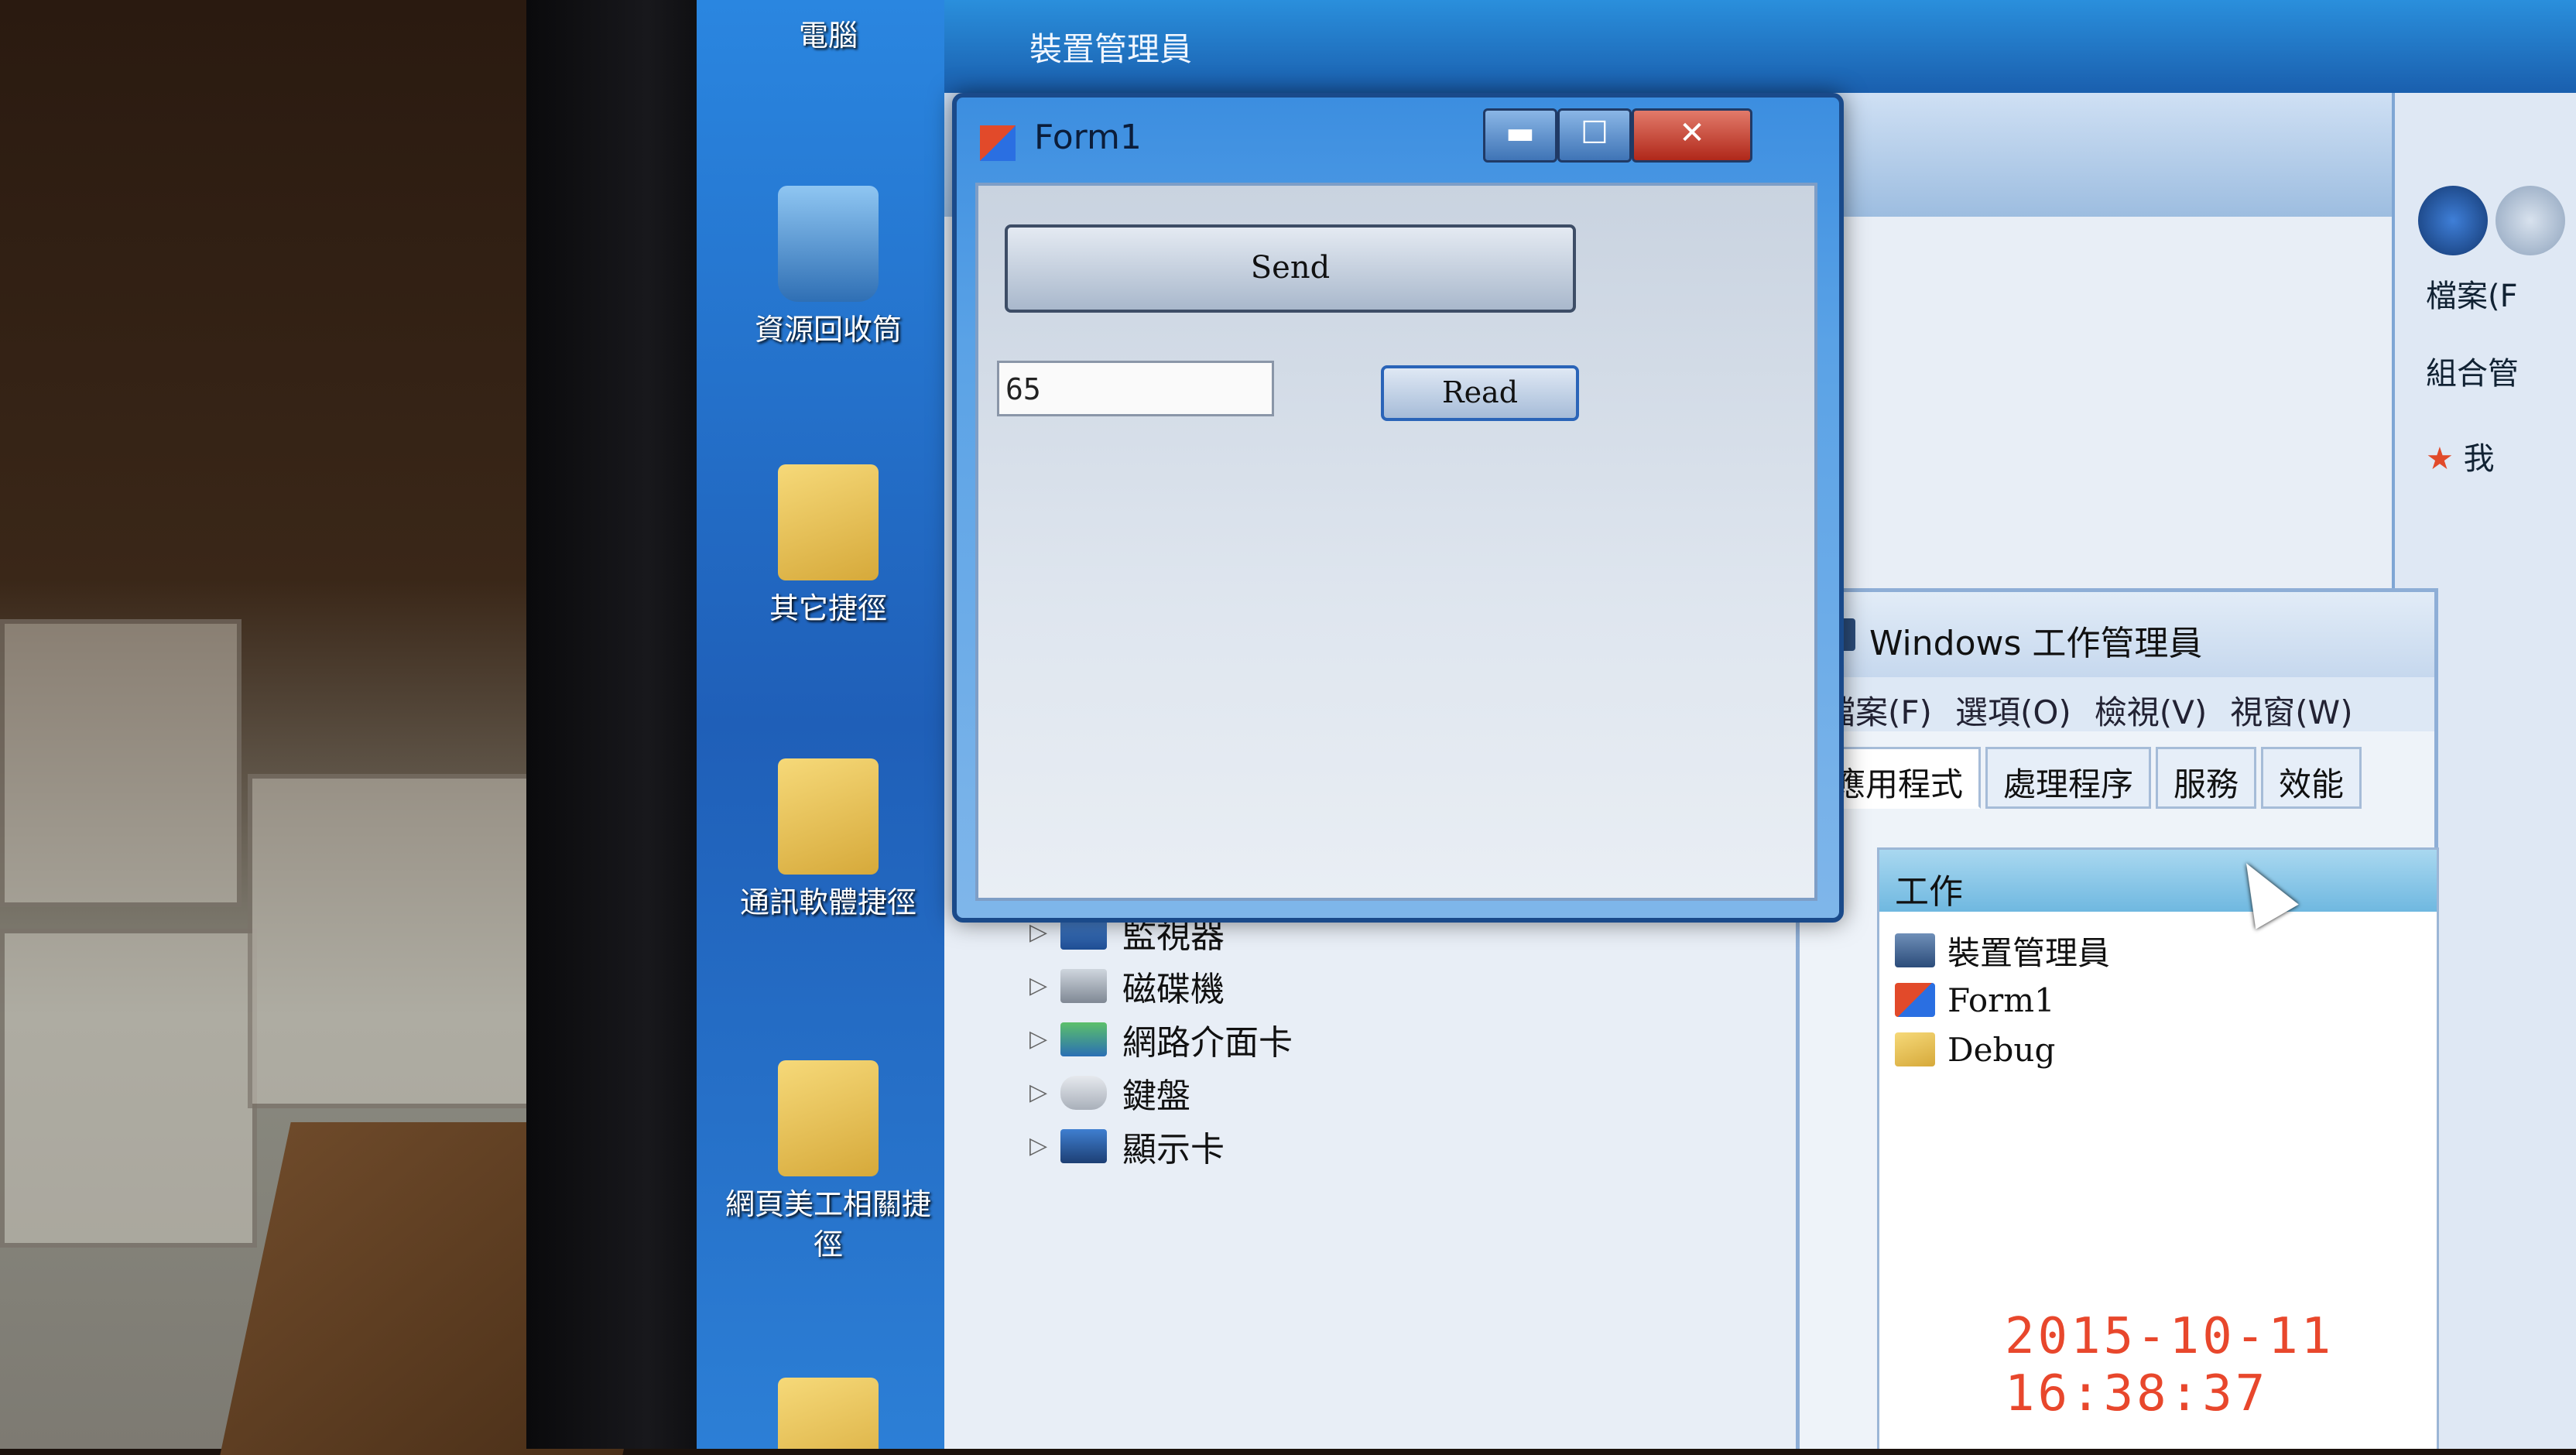 The width and height of the screenshot is (2576, 1455). I want to click on column-header-task: 工作, so click(2158, 881).